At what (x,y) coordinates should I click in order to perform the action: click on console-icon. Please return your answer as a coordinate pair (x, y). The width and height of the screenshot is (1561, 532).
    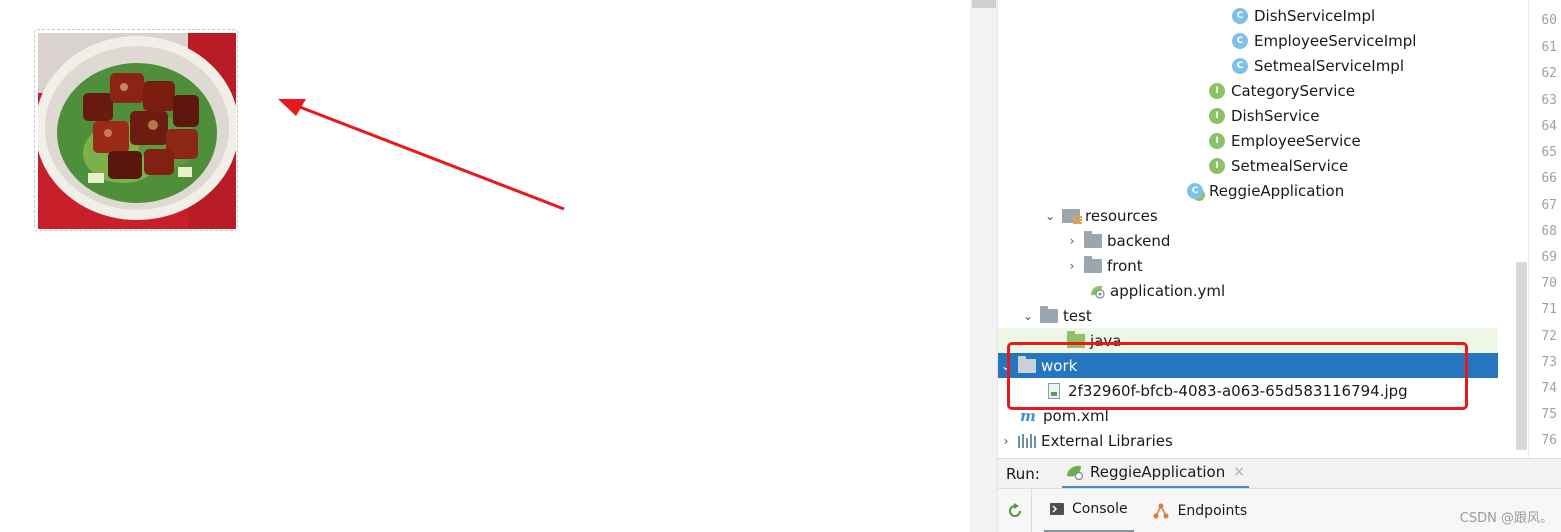
    Looking at the image, I should click on (1057, 509).